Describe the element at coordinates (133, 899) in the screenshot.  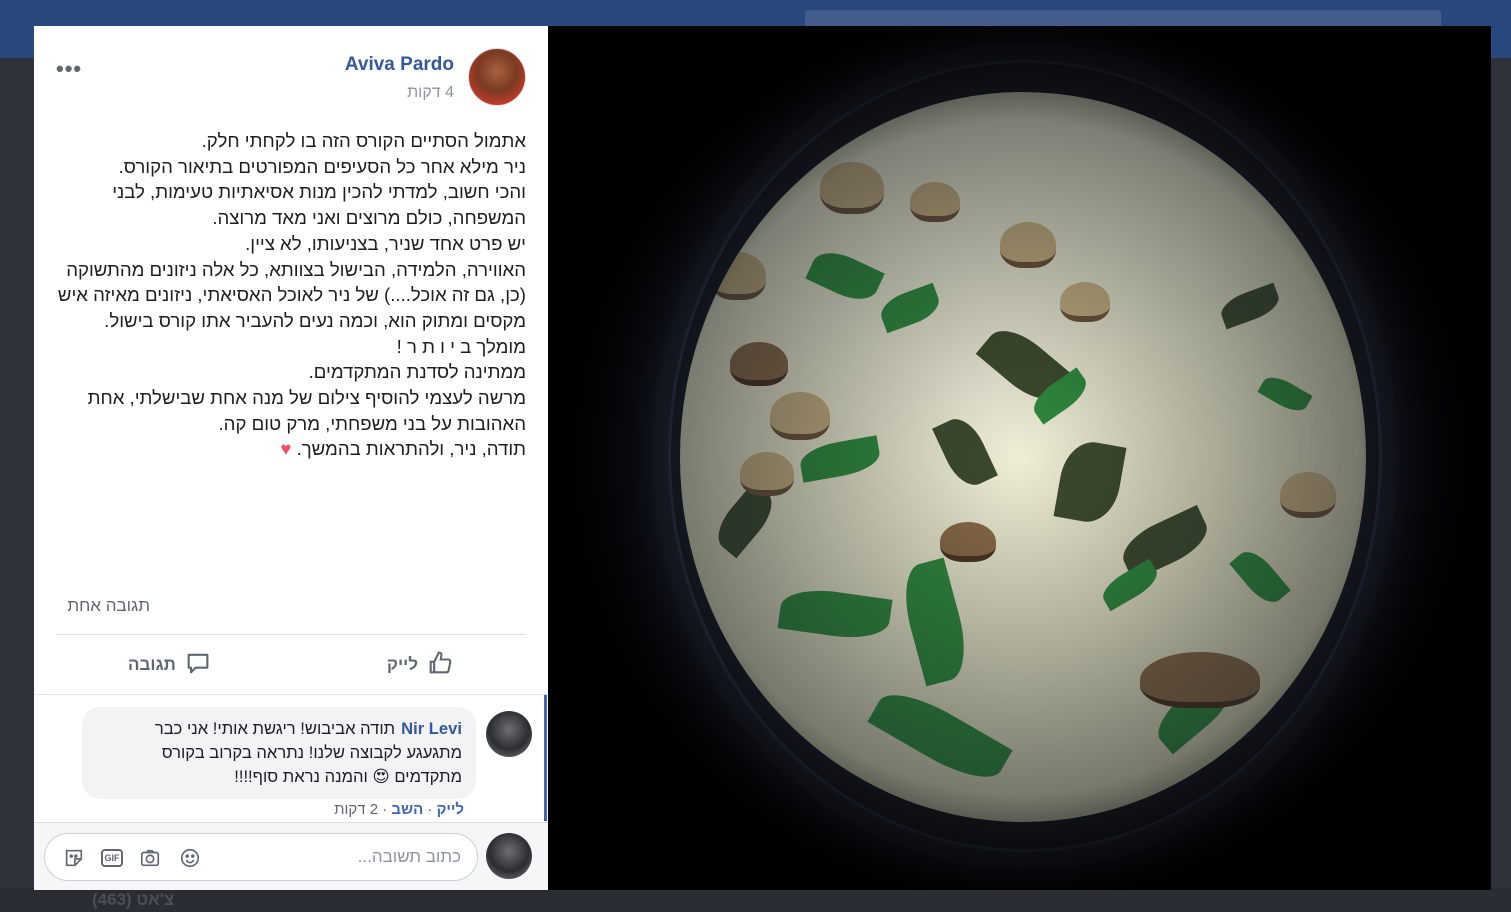
I see `chat-label: צ'אט (463)` at that location.